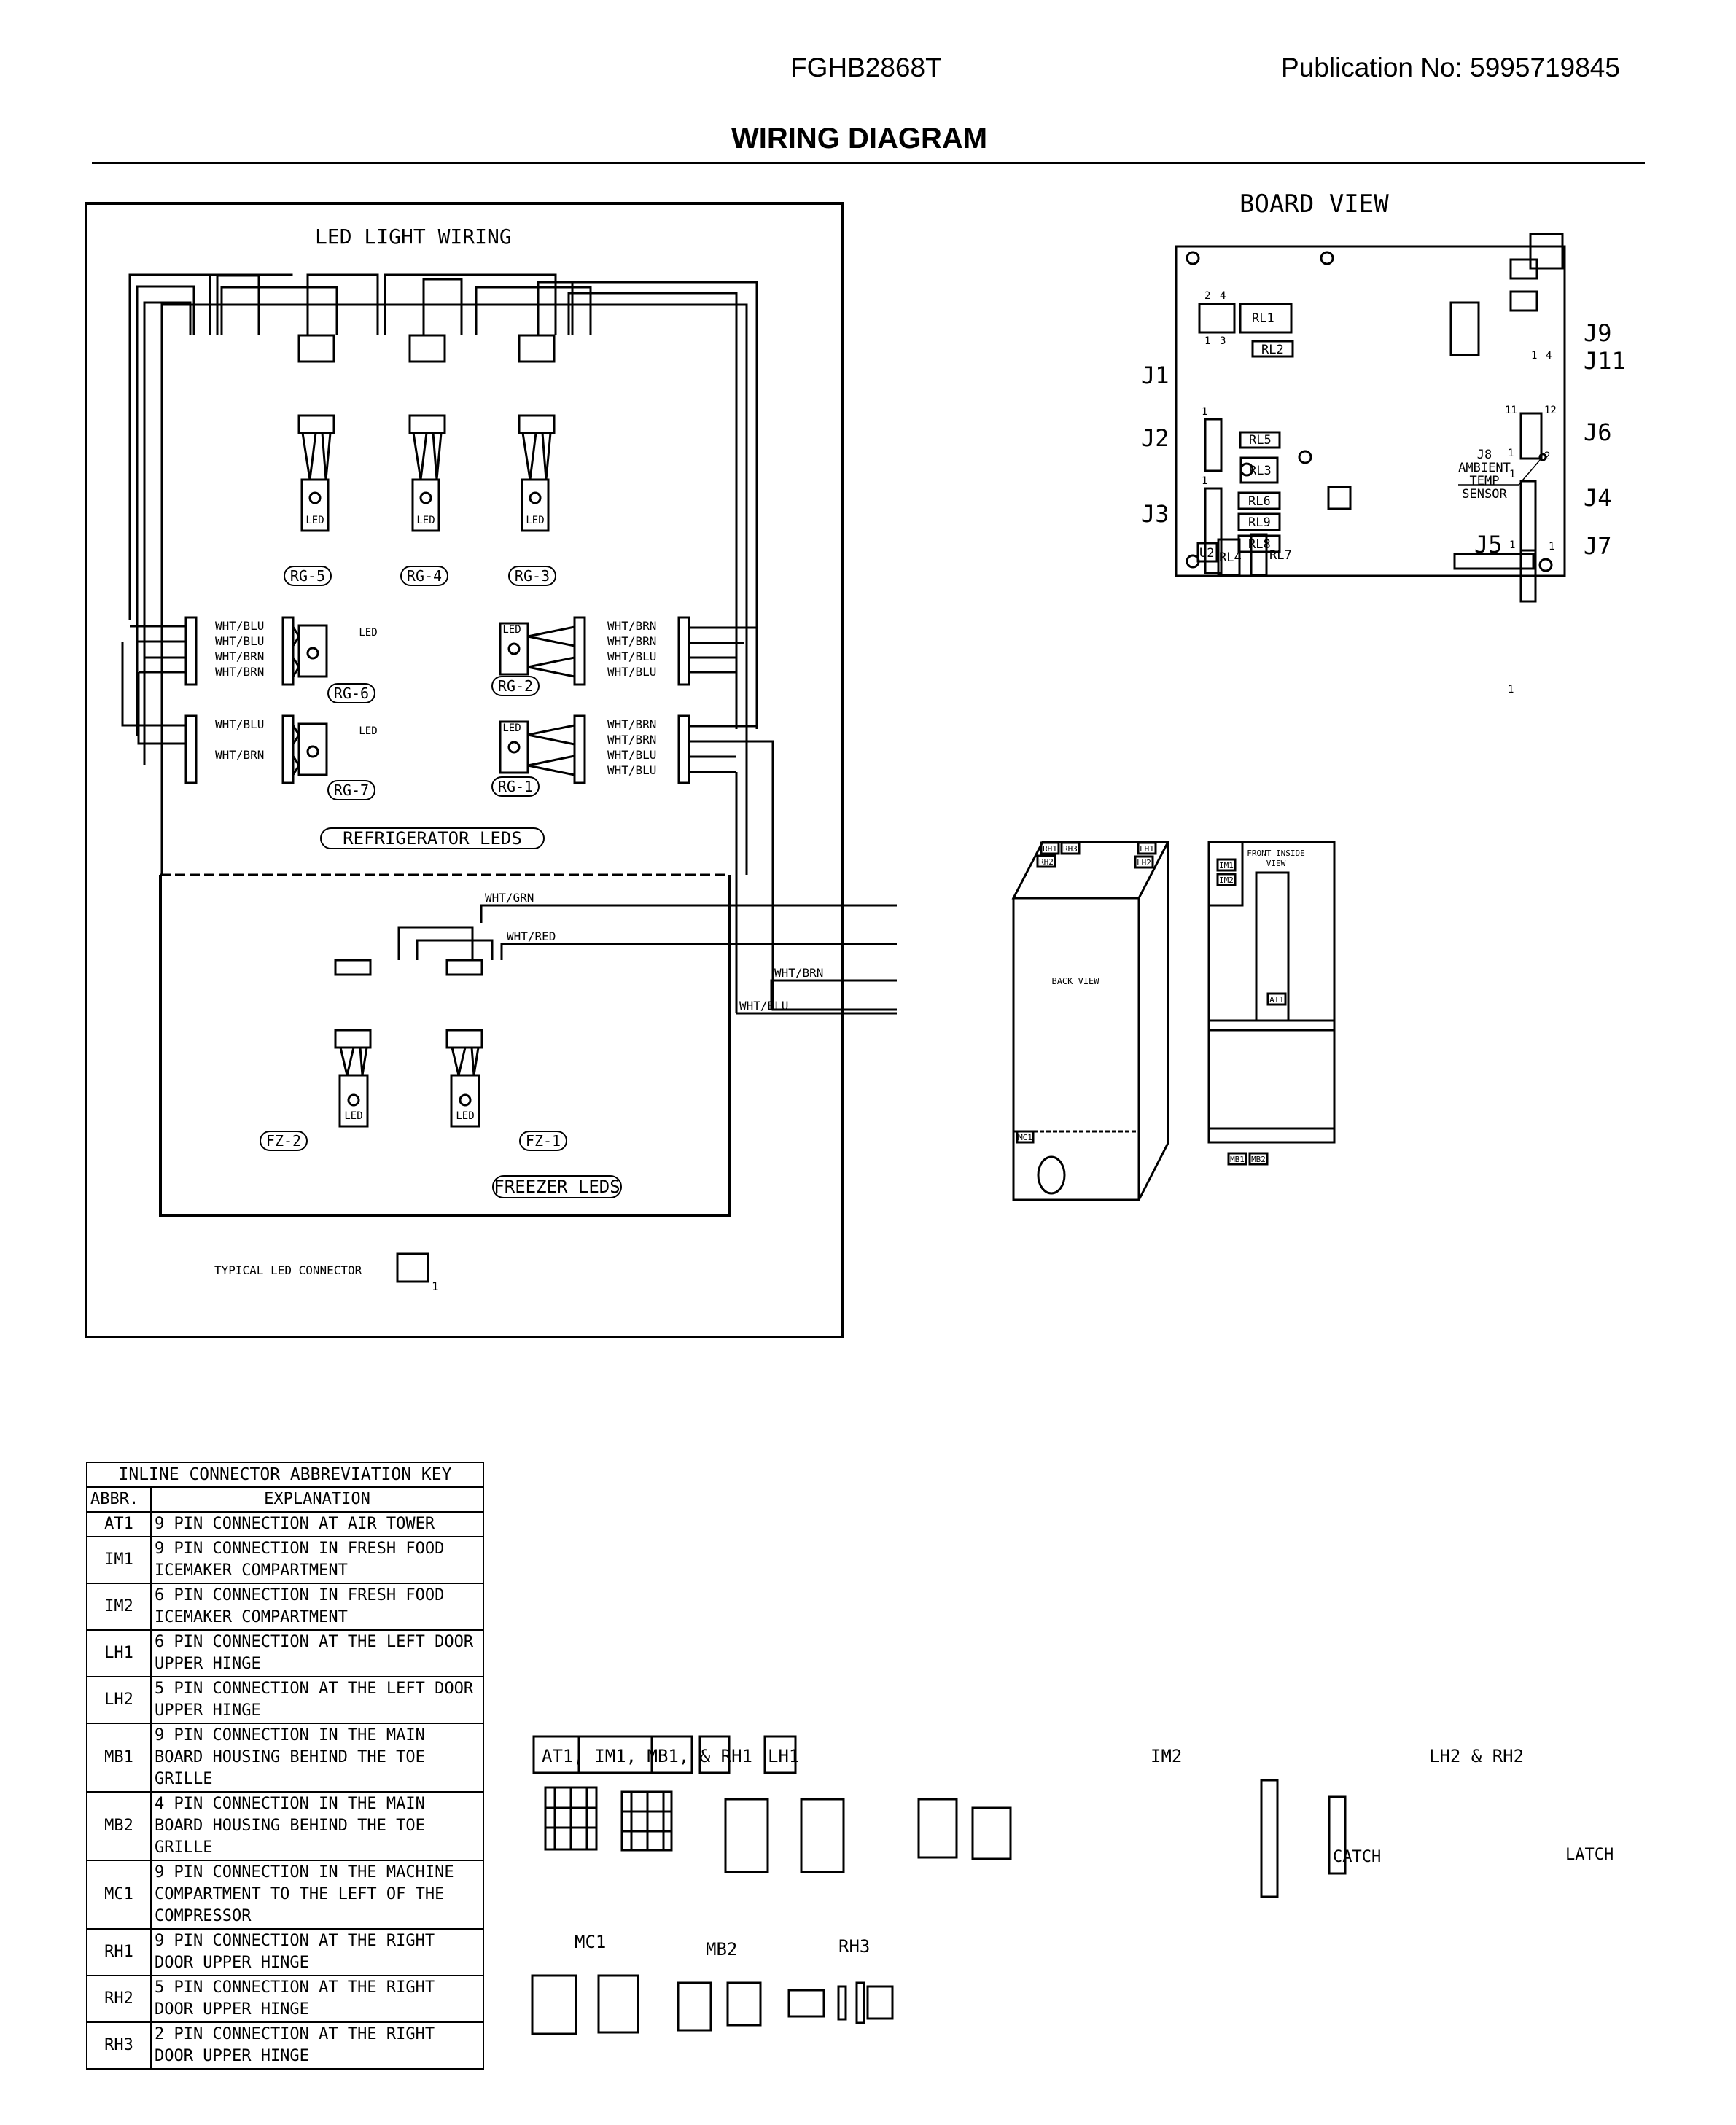 The height and width of the screenshot is (2125, 1736). I want to click on svg-text: MB1, so click(1238, 1160).